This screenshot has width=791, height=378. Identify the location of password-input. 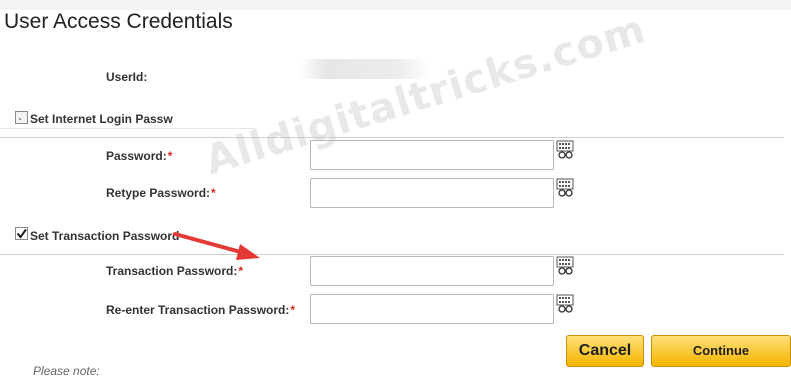
(432, 155).